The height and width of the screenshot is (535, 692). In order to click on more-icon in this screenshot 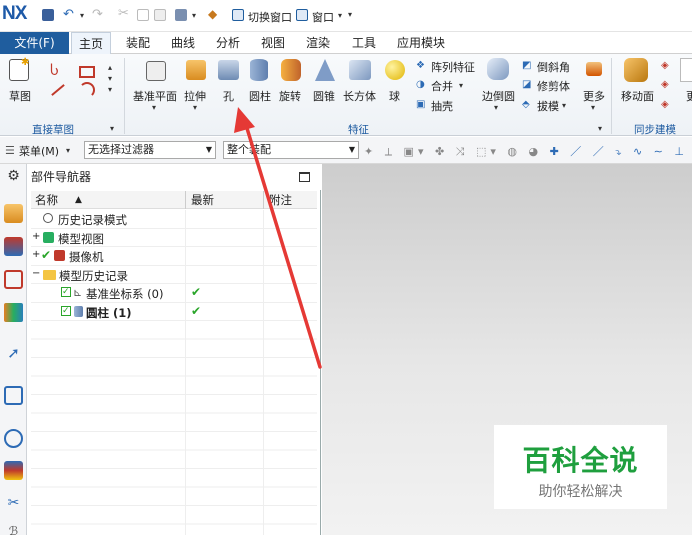, I will do `click(594, 69)`.